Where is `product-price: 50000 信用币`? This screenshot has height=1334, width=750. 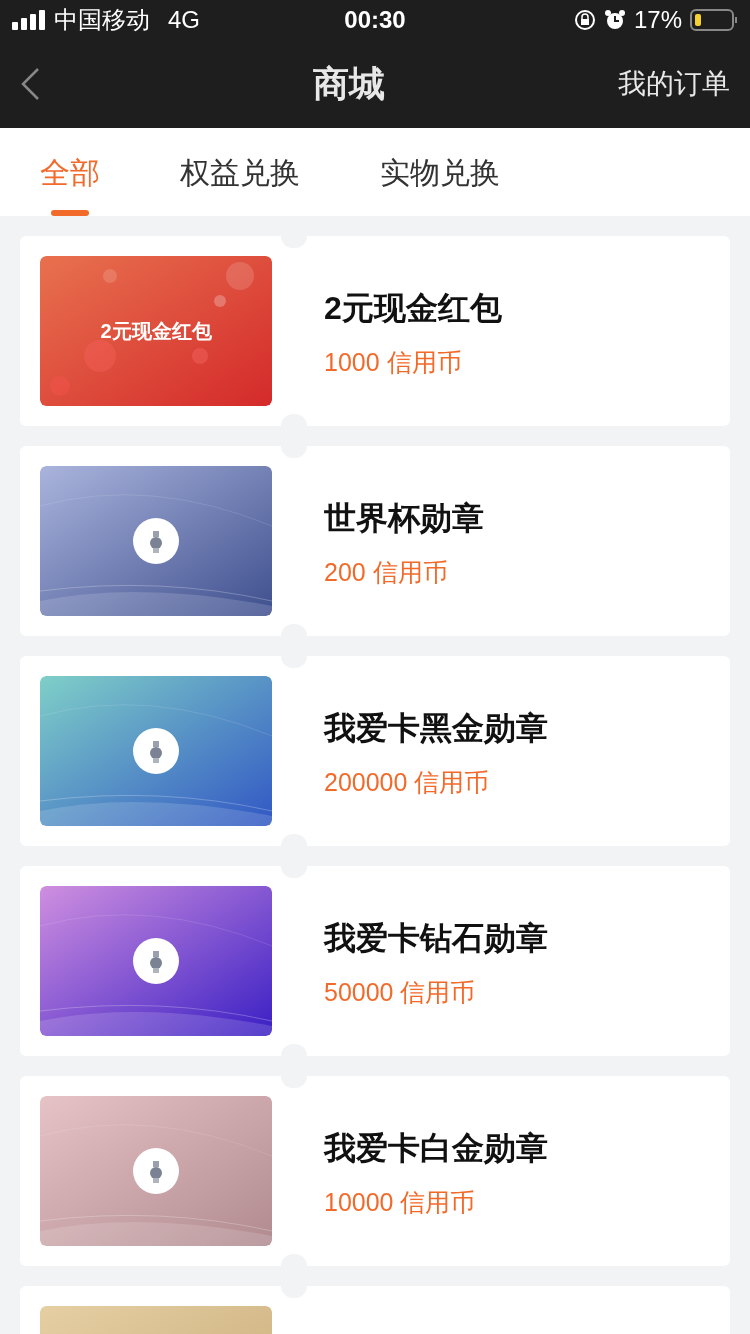
product-price: 50000 信用币 is located at coordinates (400, 992).